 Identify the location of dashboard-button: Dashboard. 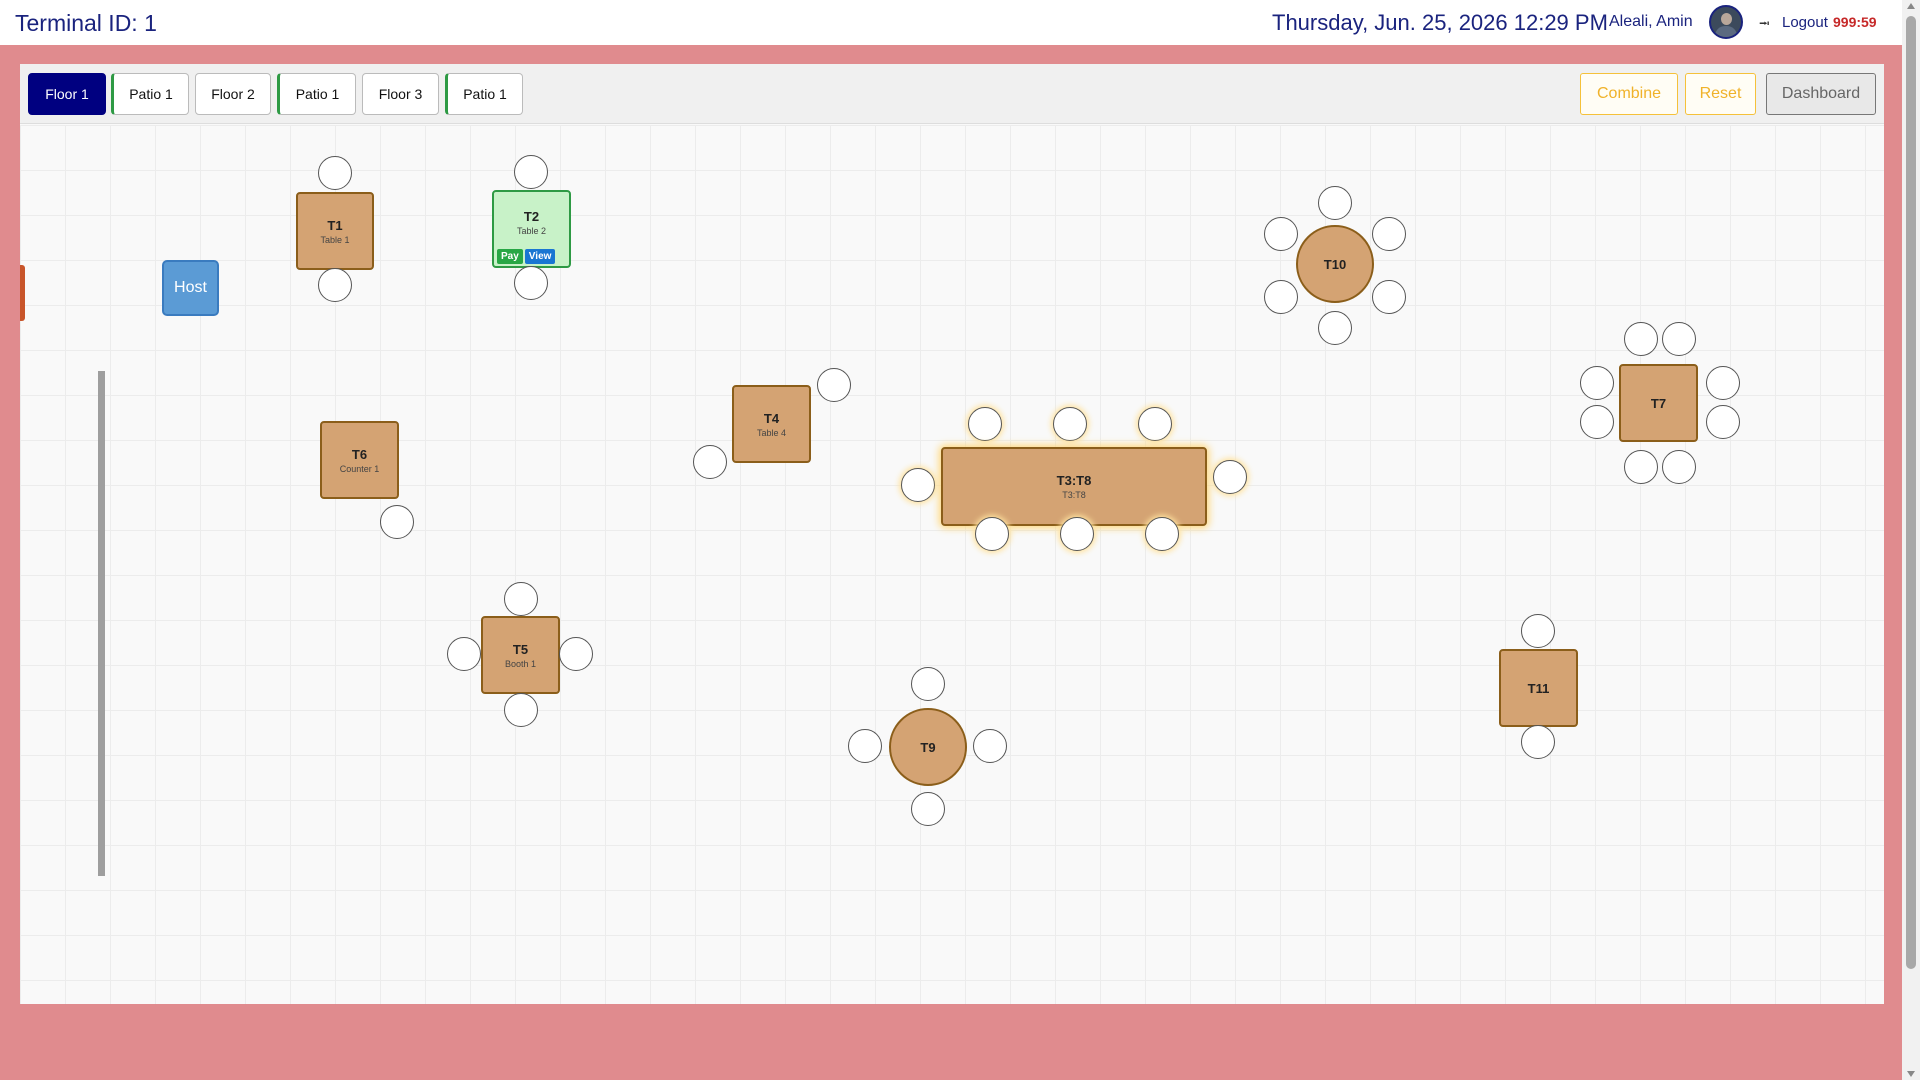
(1821, 94).